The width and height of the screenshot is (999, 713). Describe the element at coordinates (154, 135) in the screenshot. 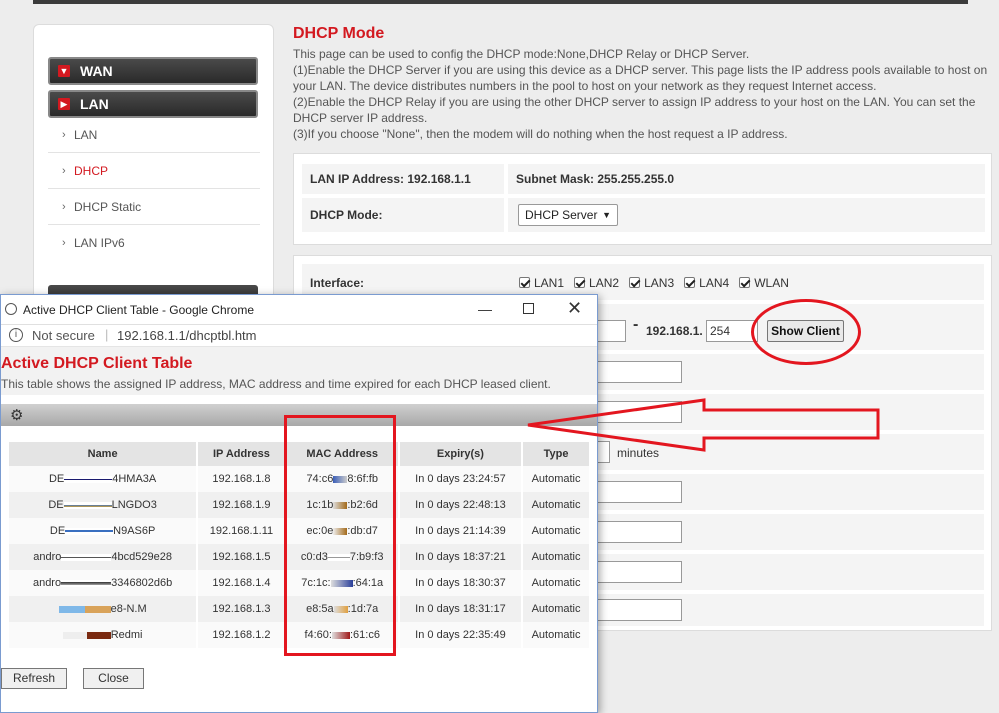

I see `sidebar-item-lan: › LAN` at that location.